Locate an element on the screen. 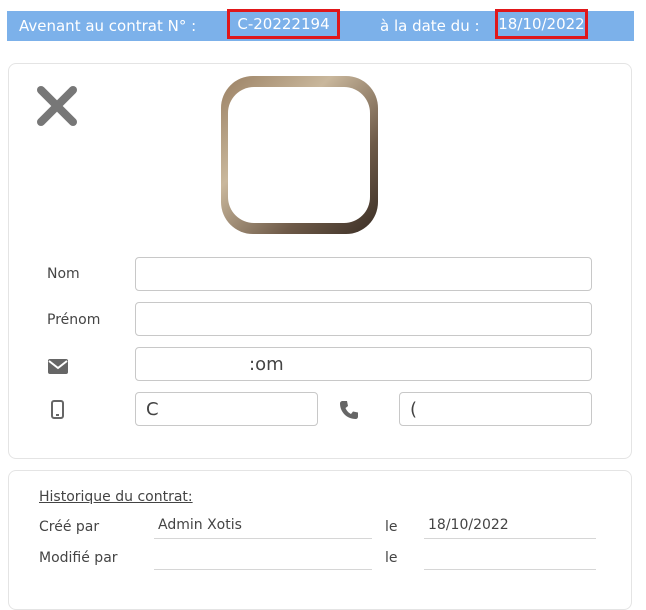 The height and width of the screenshot is (610, 646). created-by-label: Créé par is located at coordinates (69, 527).